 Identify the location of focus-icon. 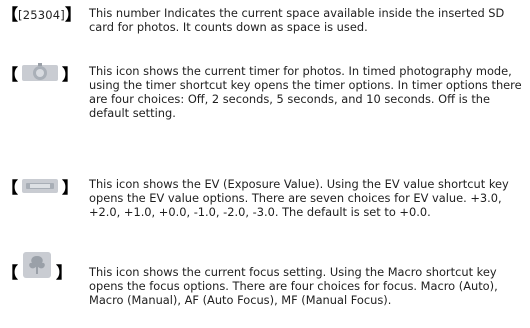
(37, 267).